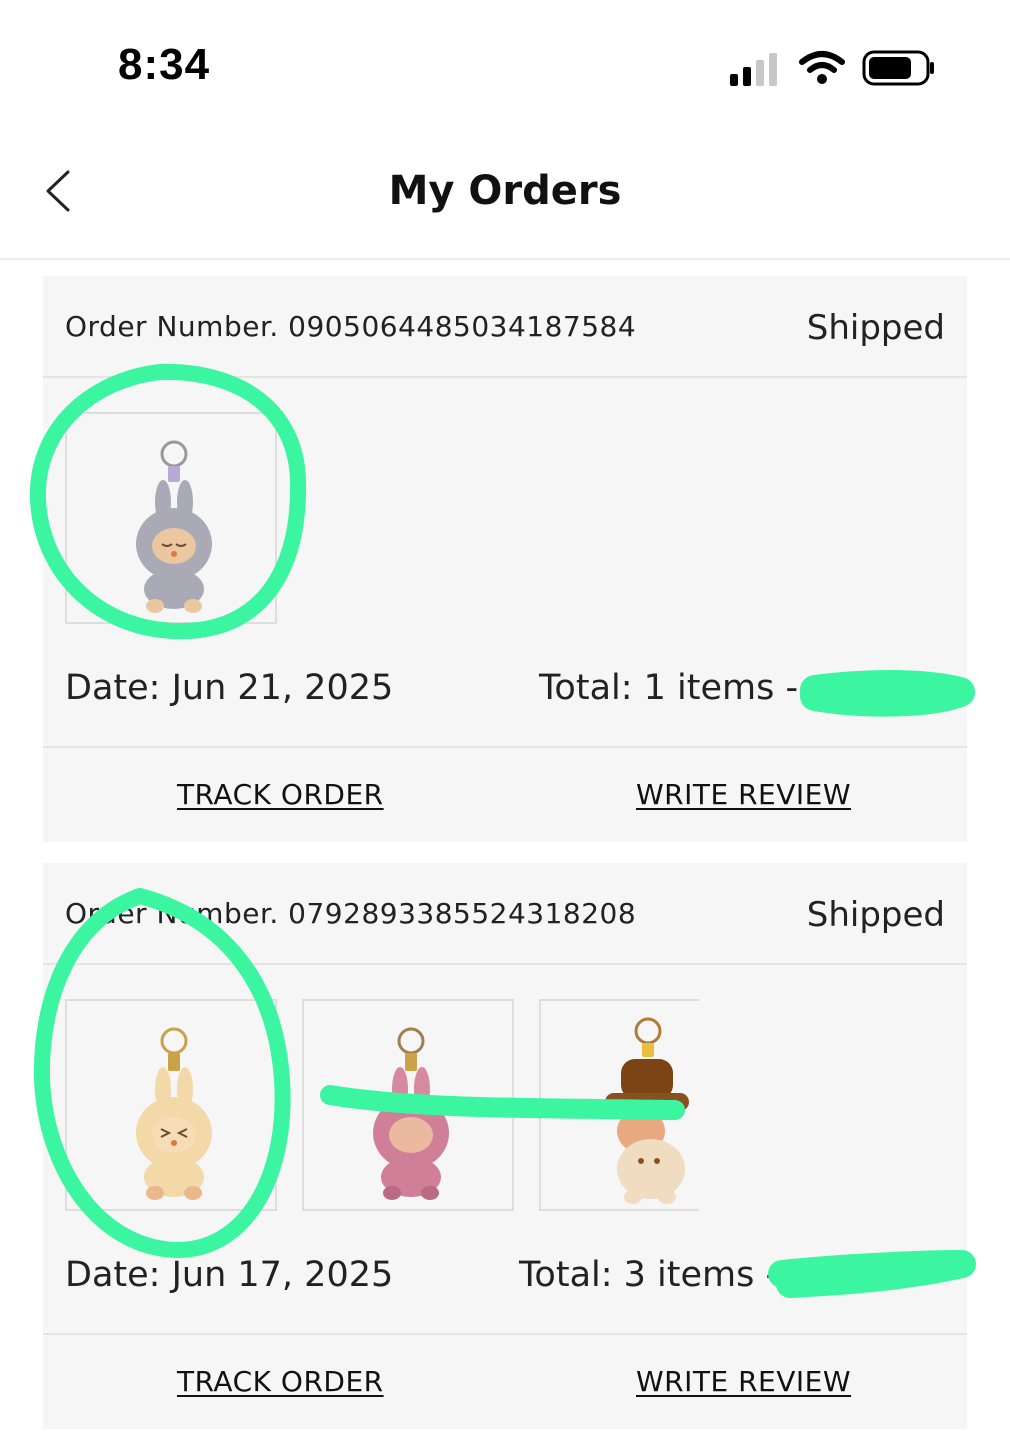 Image resolution: width=1010 pixels, height=1440 pixels. What do you see at coordinates (898, 68) in the screenshot?
I see `battery-icon` at bounding box center [898, 68].